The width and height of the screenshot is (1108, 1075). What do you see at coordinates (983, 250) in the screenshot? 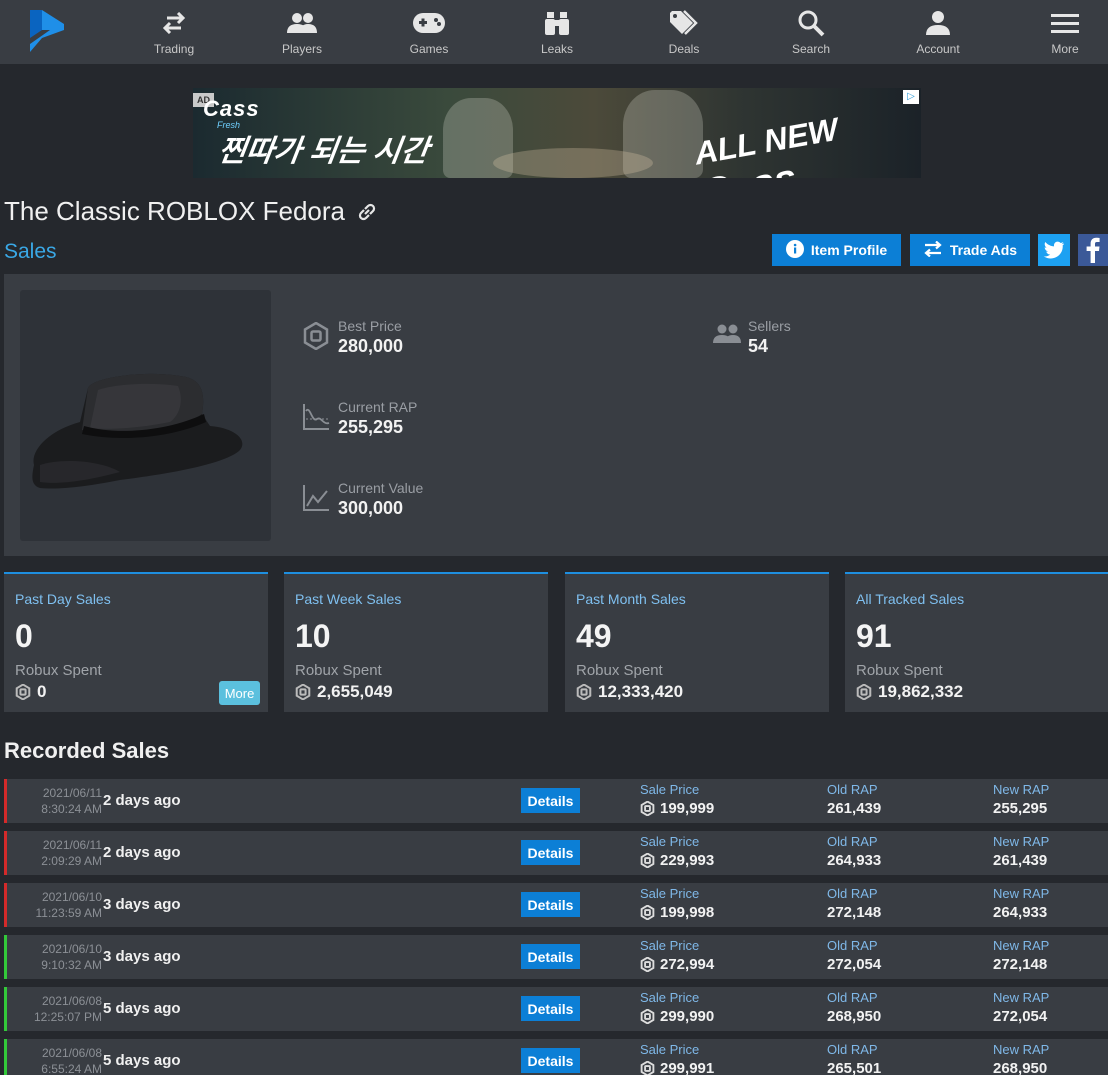
I see `trade-ads-label: Trade Ads` at bounding box center [983, 250].